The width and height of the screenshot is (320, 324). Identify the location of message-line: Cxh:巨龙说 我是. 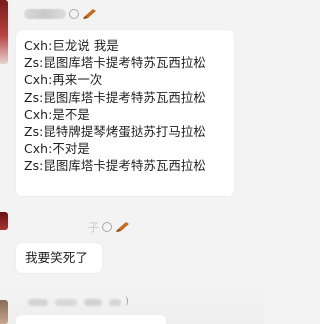
(71, 45).